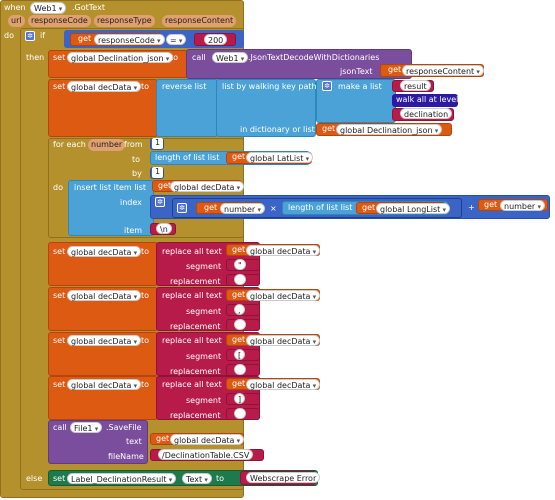  I want to click on decdata-replace-quote-chip: global decData, so click(104, 251).